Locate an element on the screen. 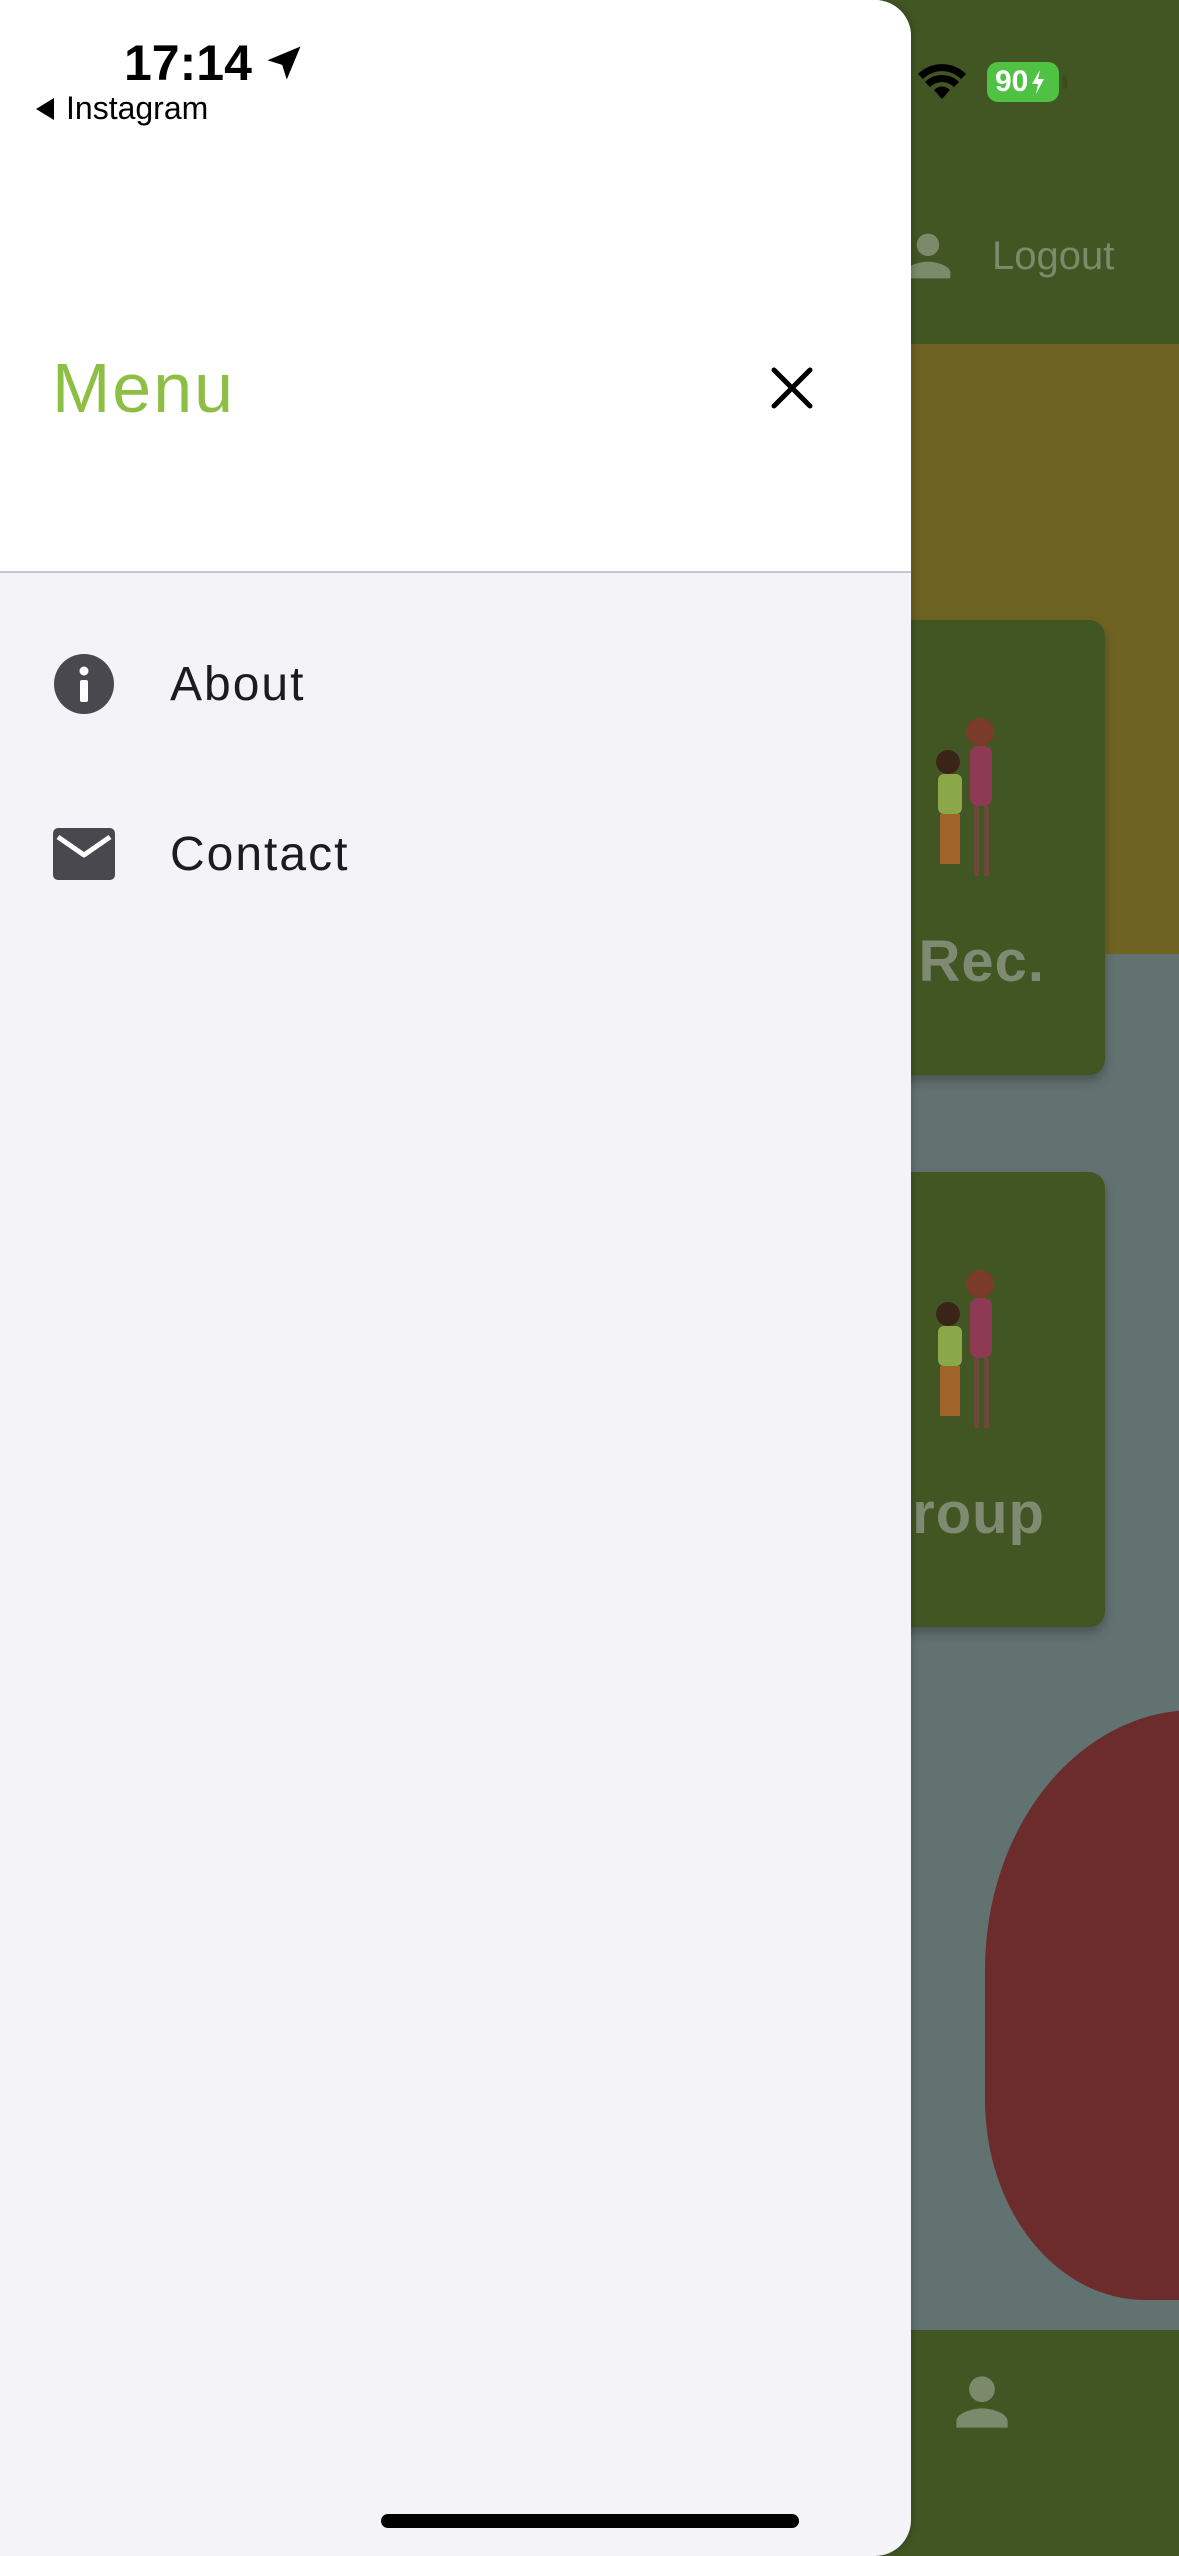 The width and height of the screenshot is (1179, 2556). back-to-app-link: Instagram is located at coordinates (122, 108).